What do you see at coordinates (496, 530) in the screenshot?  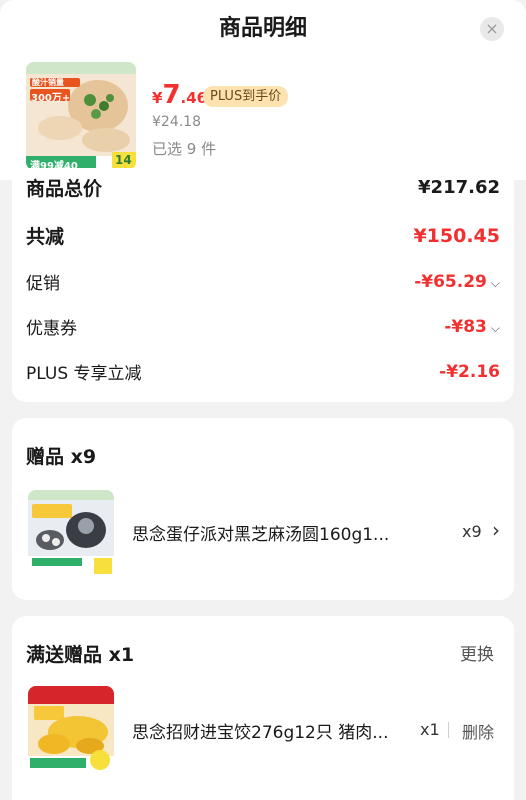 I see `chevron-right-icon: ›` at bounding box center [496, 530].